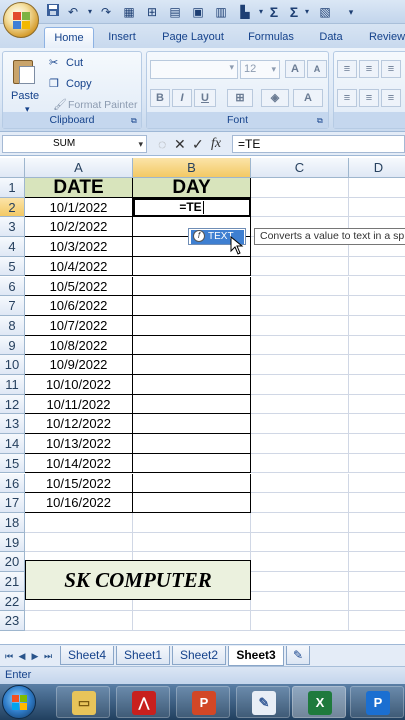 This screenshot has width=405, height=720. Describe the element at coordinates (391, 98) in the screenshot. I see `align-right-button: ≡` at that location.